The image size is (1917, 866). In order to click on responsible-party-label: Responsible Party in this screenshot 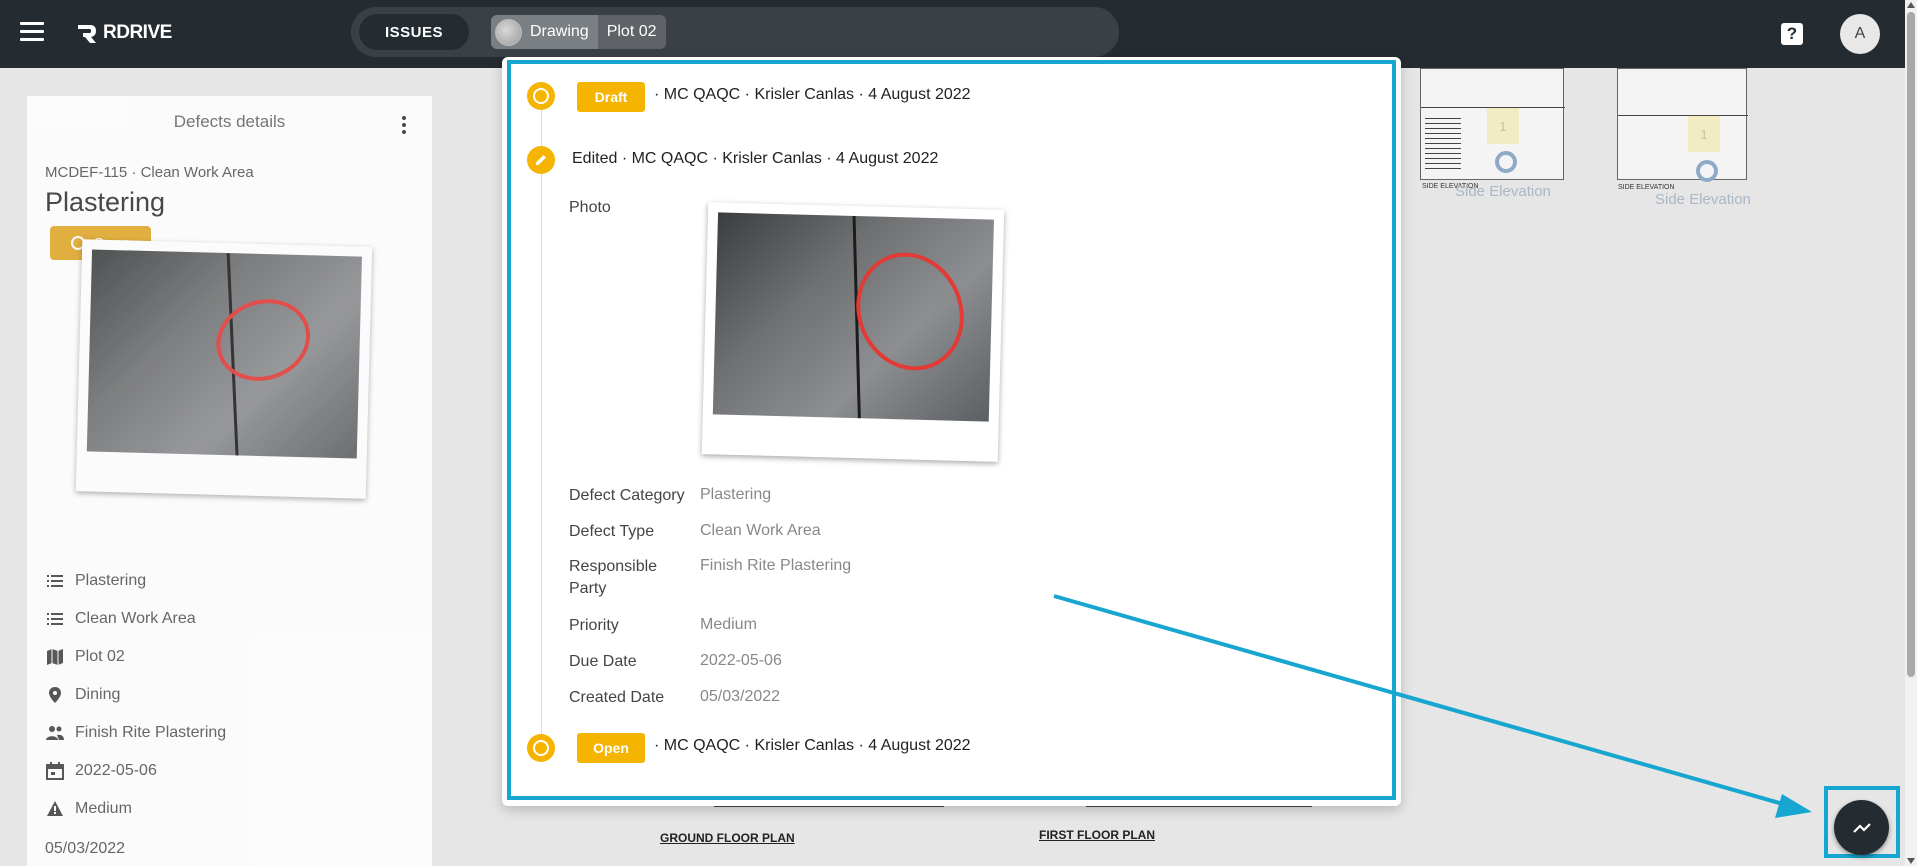, I will do `click(613, 577)`.